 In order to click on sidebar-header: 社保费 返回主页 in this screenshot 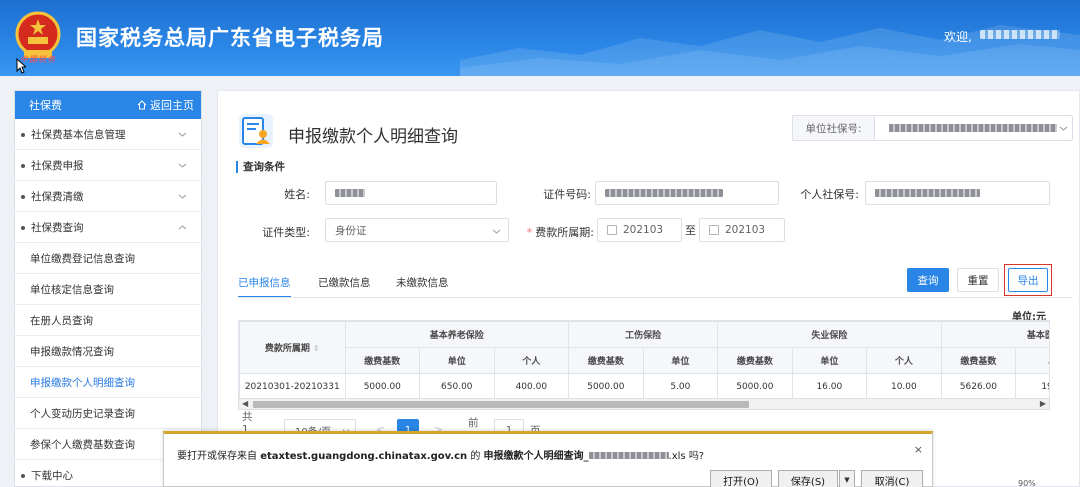, I will do `click(108, 105)`.